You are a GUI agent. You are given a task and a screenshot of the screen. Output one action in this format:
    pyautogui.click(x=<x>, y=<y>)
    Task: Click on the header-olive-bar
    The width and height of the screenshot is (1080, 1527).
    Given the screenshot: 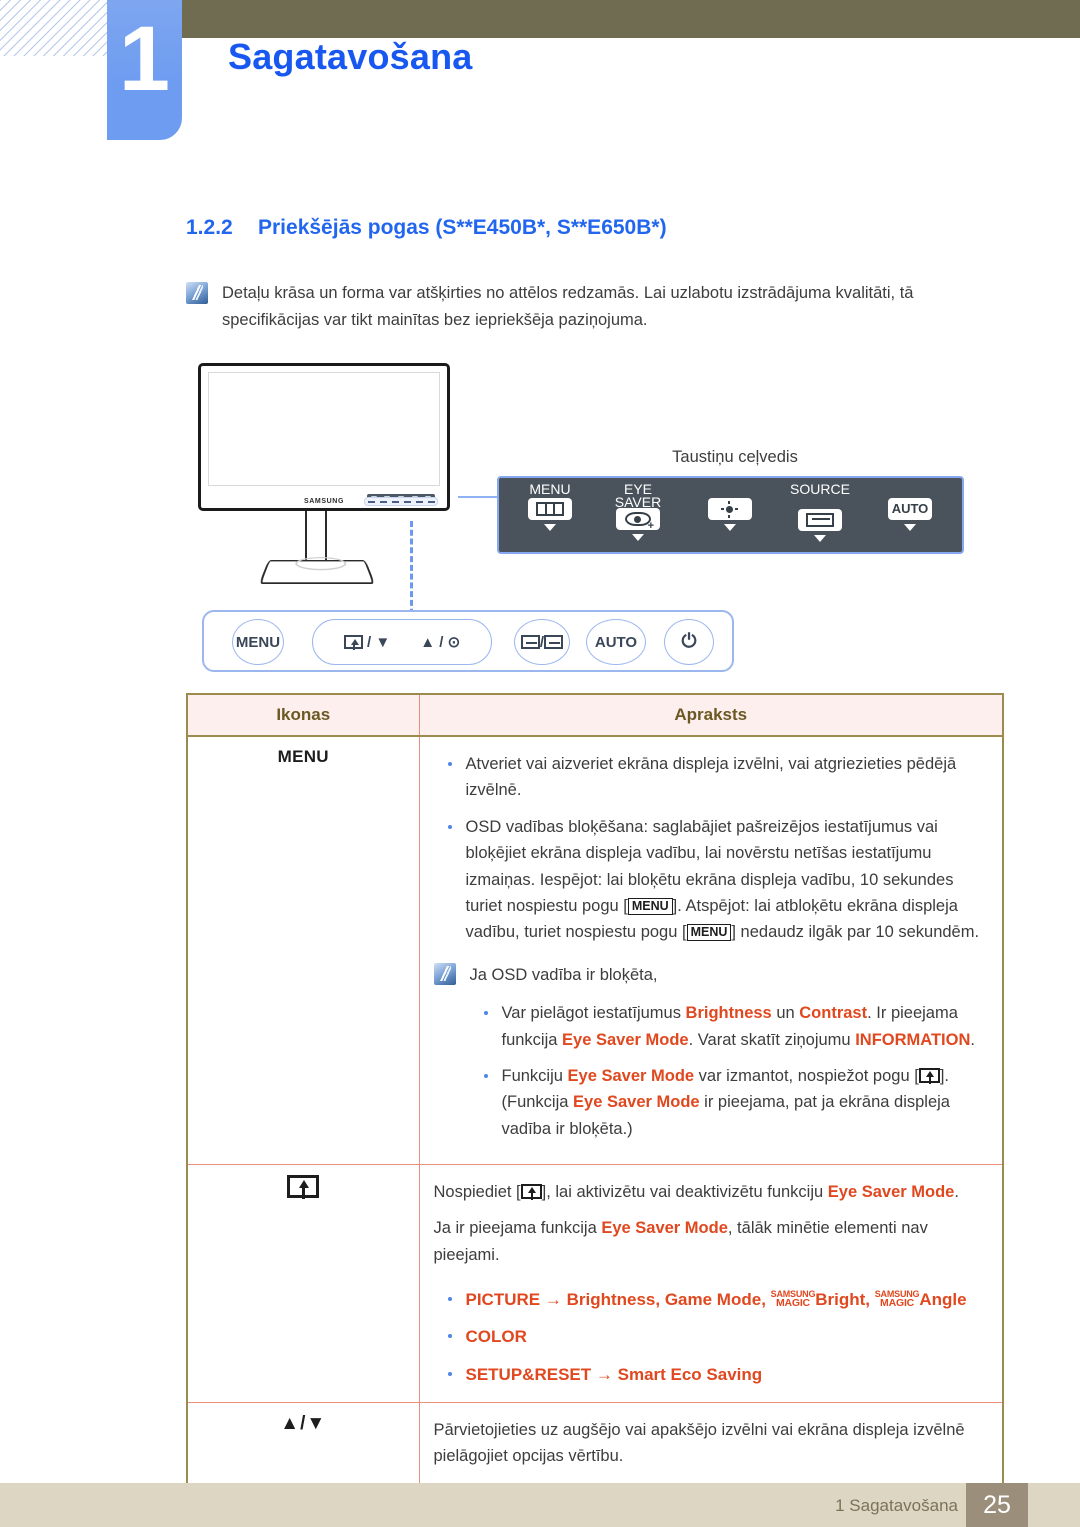 What is the action you would take?
    pyautogui.click(x=631, y=19)
    